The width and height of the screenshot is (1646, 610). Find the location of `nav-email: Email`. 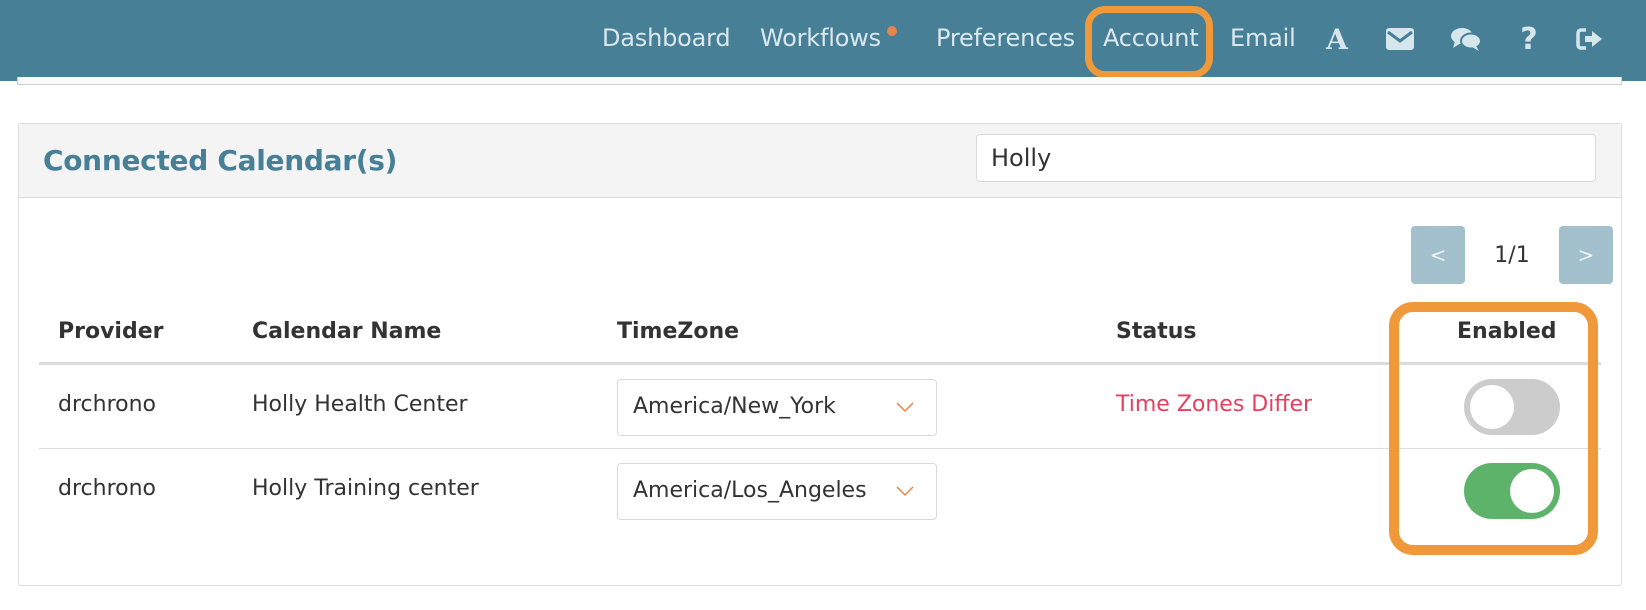

nav-email: Email is located at coordinates (1263, 38).